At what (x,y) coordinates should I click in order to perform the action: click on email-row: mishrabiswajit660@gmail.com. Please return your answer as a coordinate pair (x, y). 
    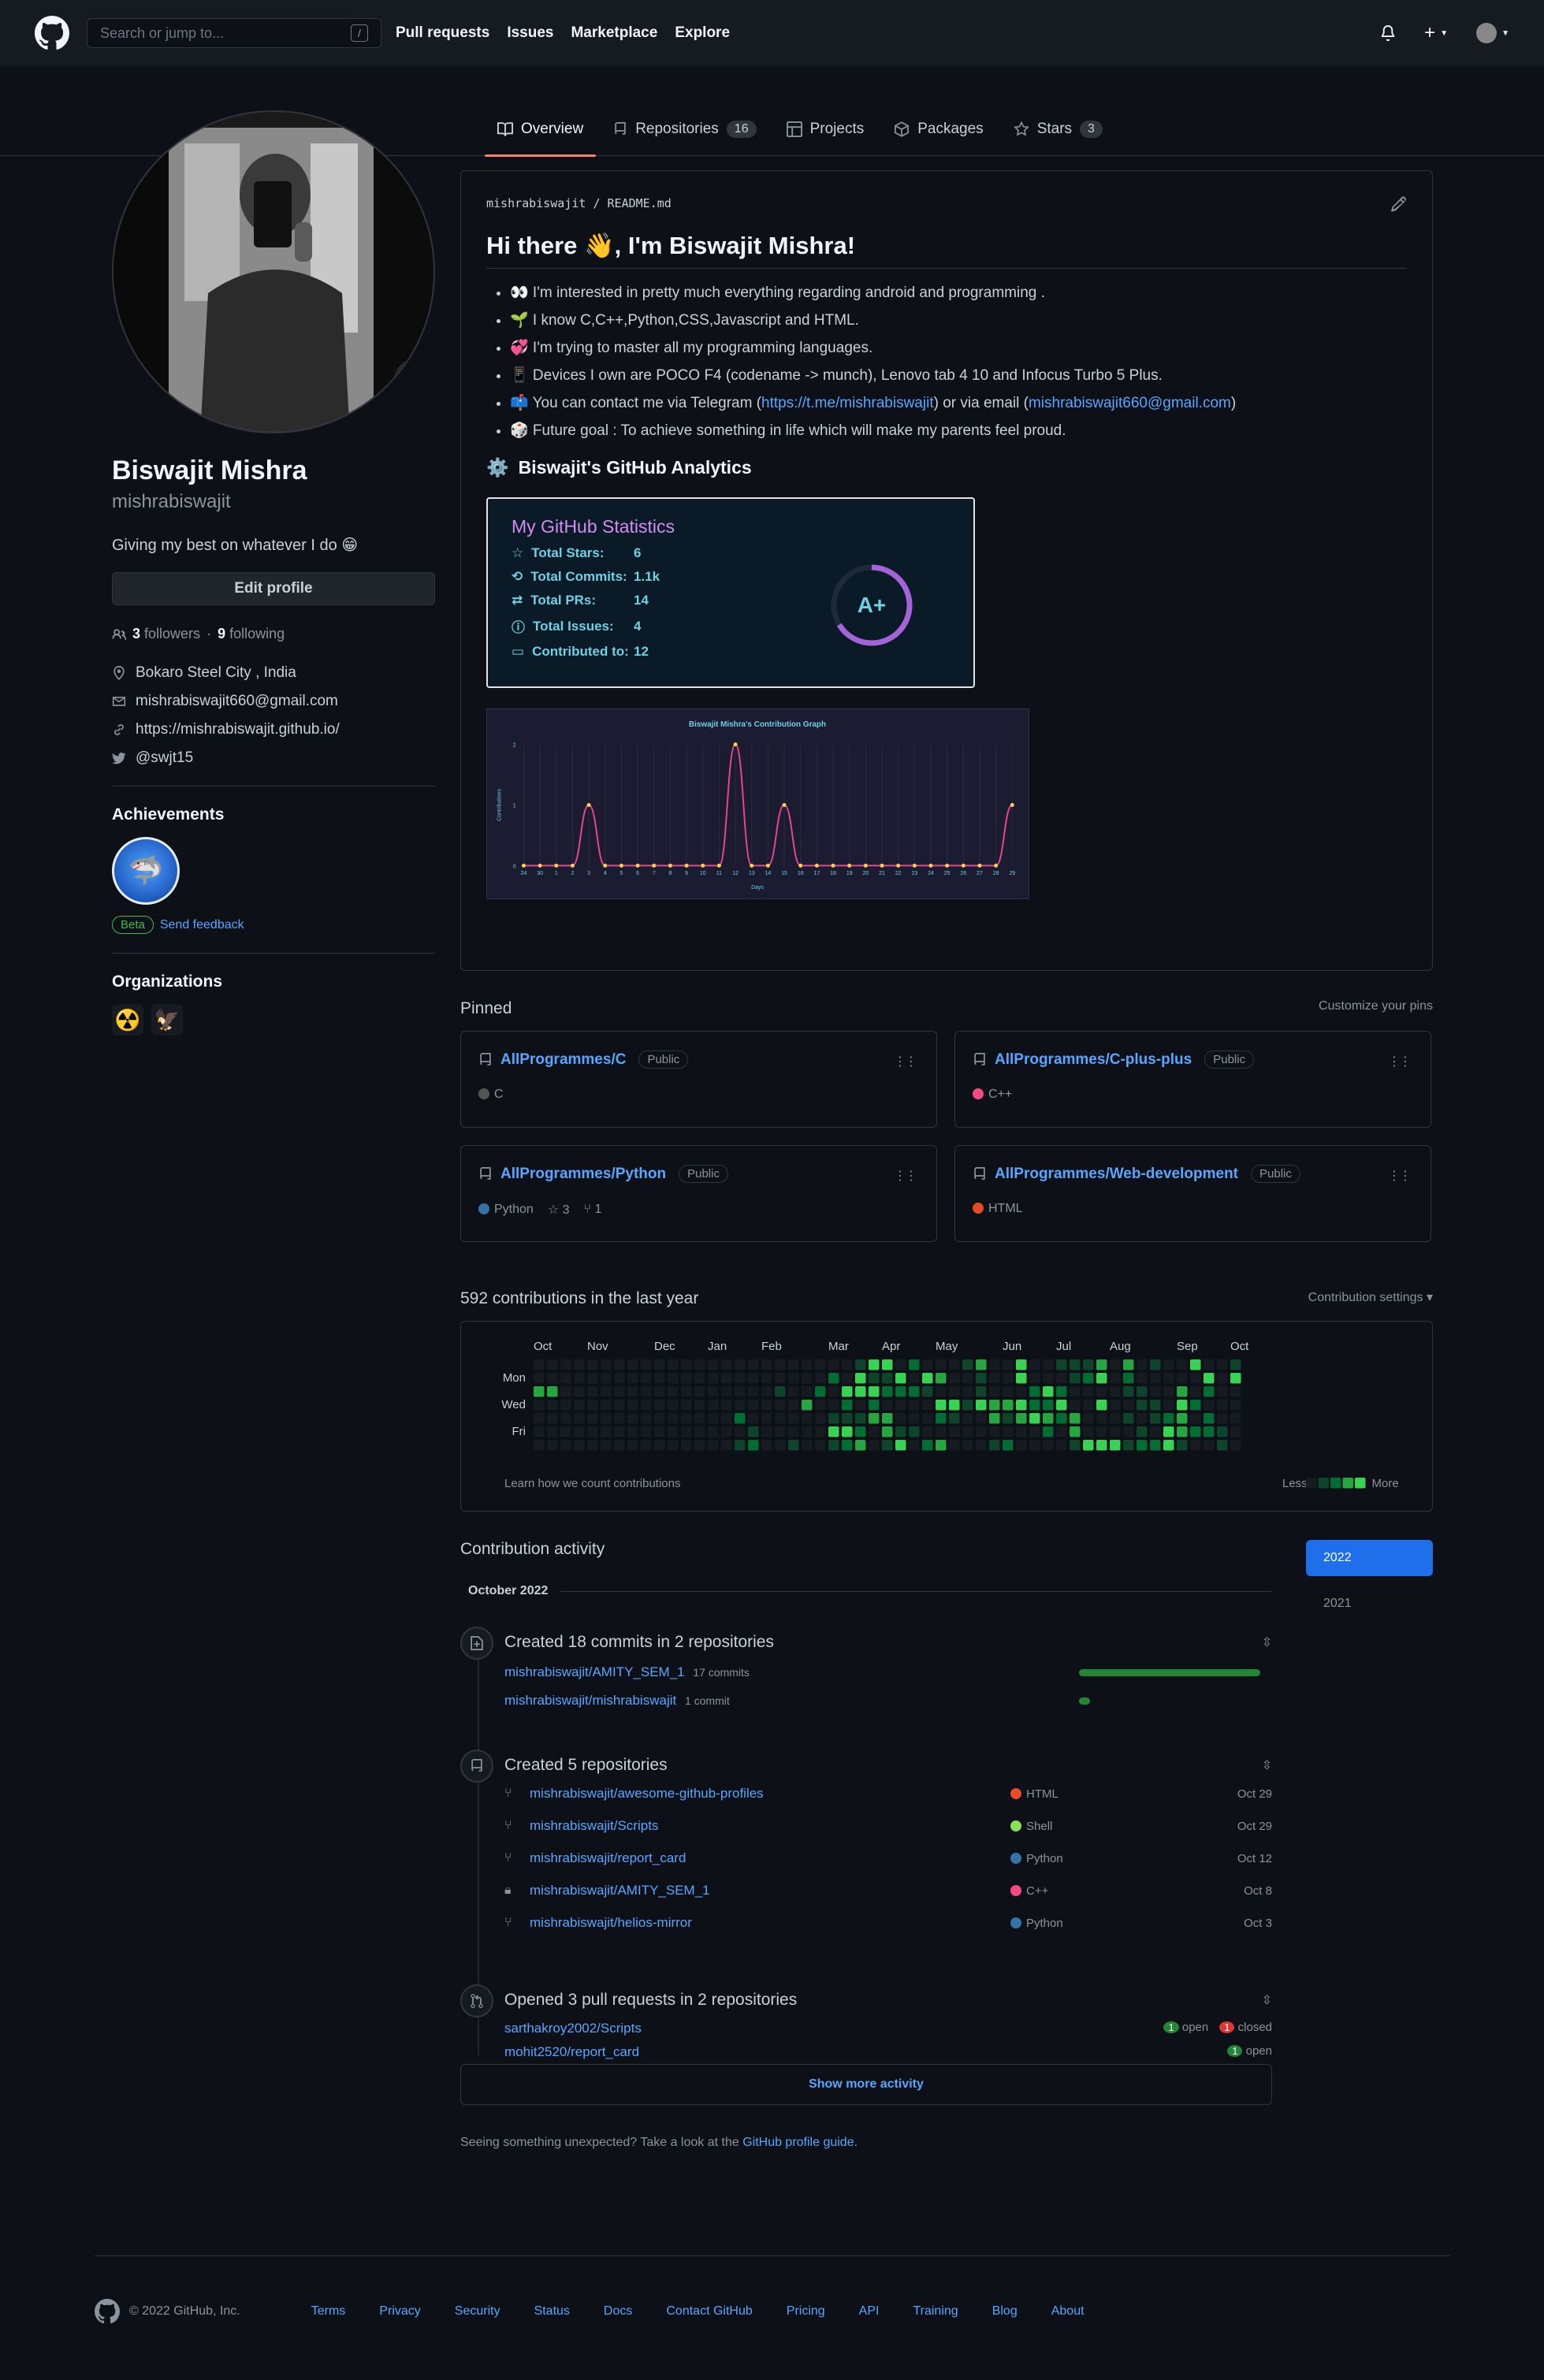
    Looking at the image, I should click on (273, 701).